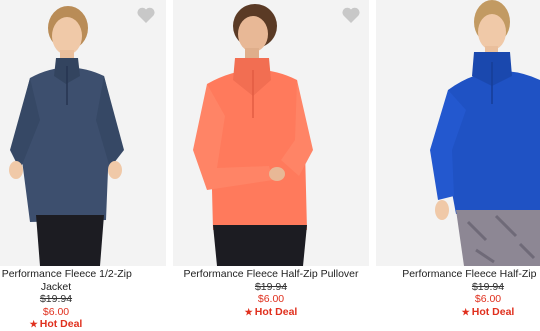  Describe the element at coordinates (83, 287) in the screenshot. I see `product-name-line-2: Jacket` at that location.